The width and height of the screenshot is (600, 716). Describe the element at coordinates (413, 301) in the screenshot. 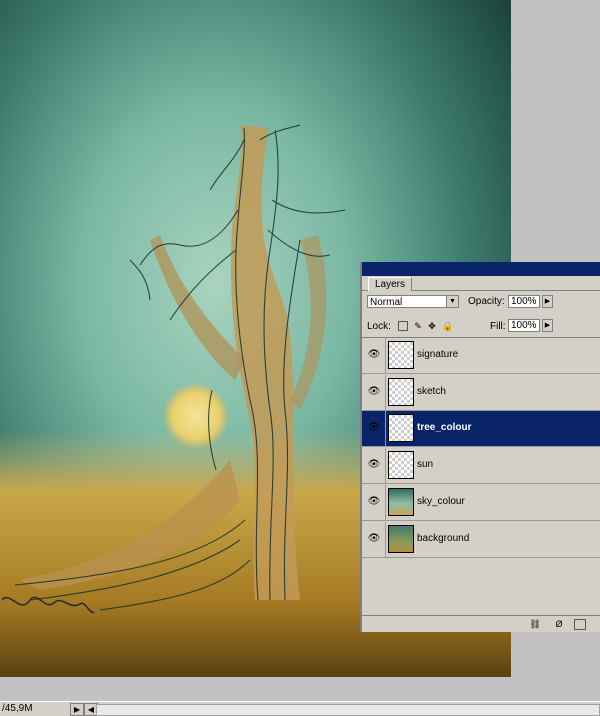

I see `blend-mode-select: Normal ▼` at that location.